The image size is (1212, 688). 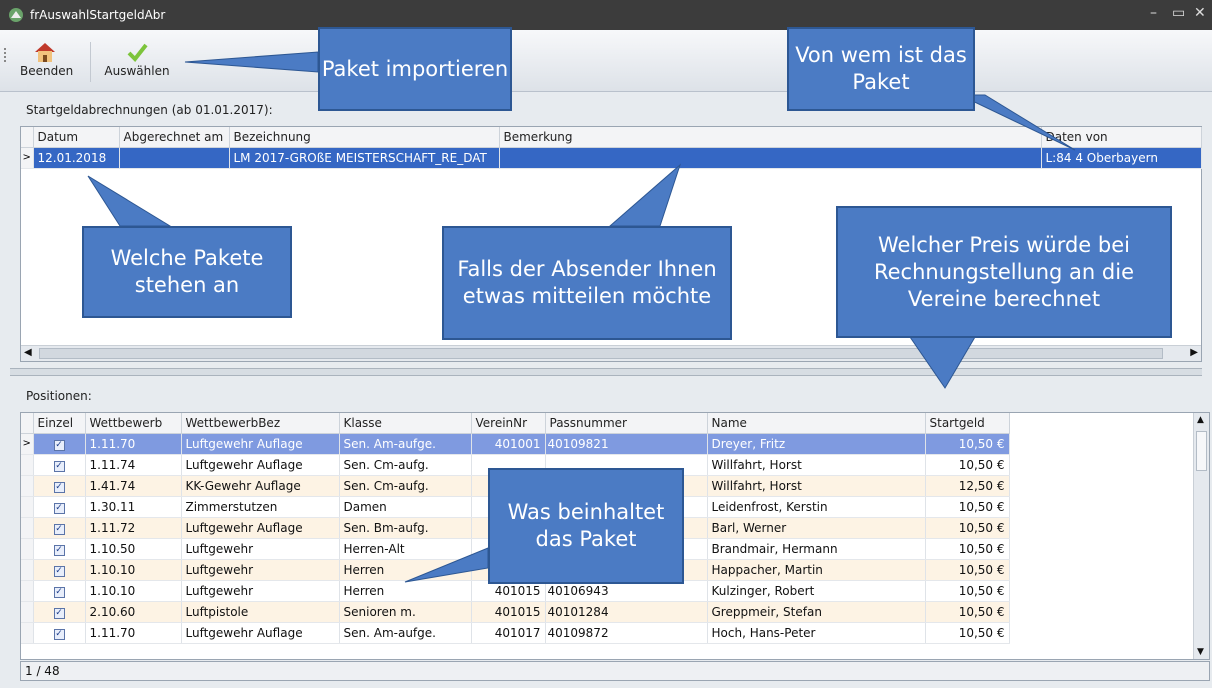 What do you see at coordinates (586, 526) in the screenshot?
I see `callout-inhalt: Was beinhaltet das Paket` at bounding box center [586, 526].